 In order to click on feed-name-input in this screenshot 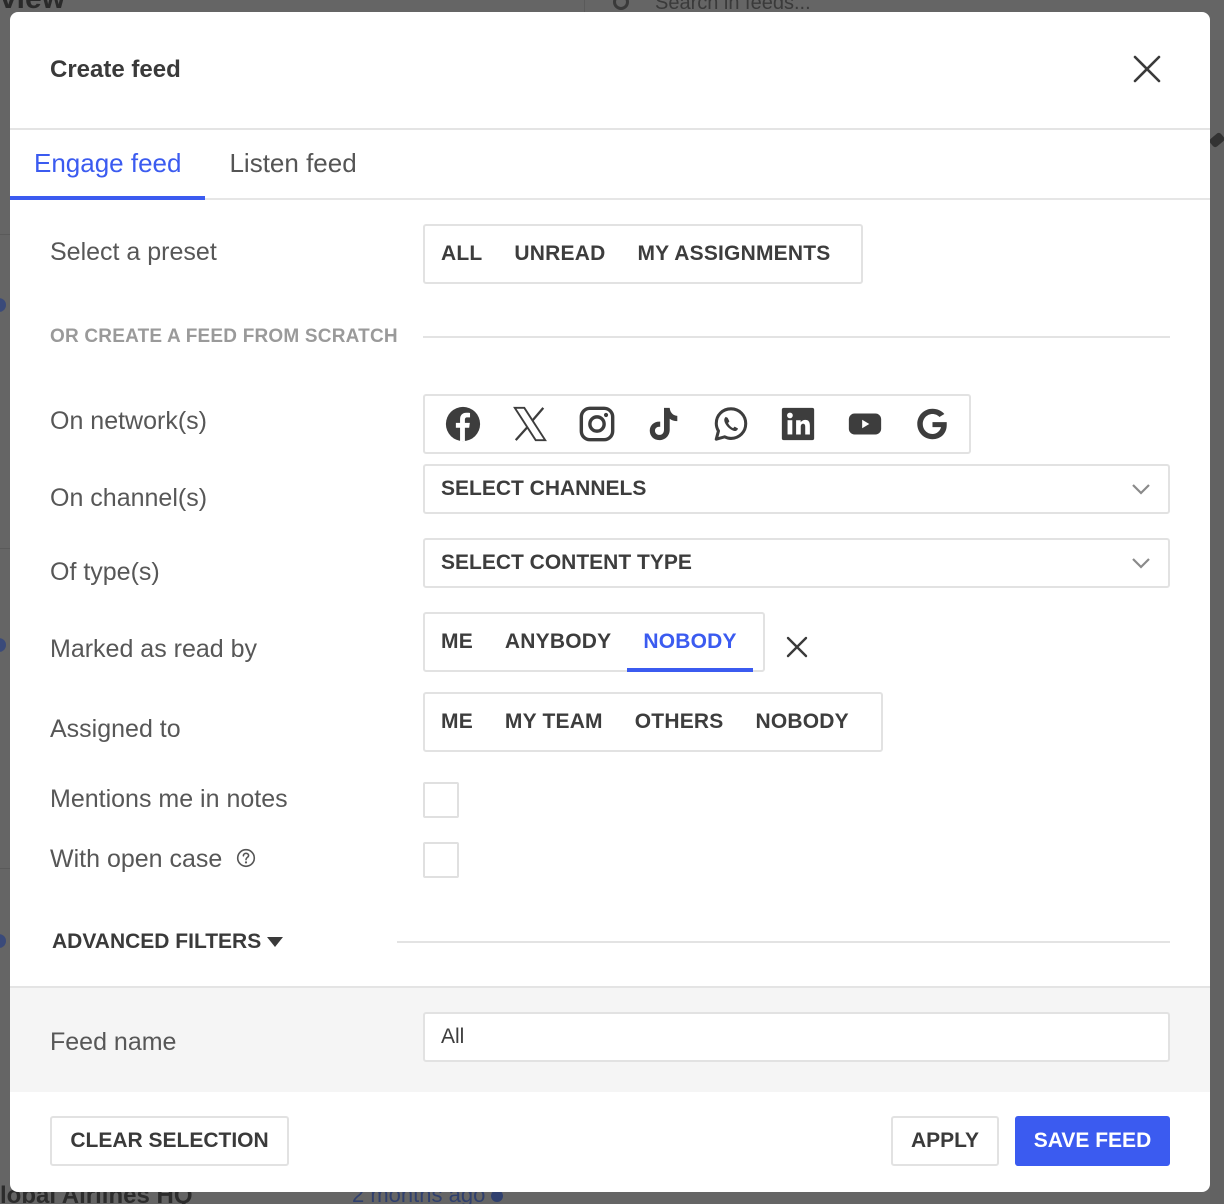, I will do `click(796, 1037)`.